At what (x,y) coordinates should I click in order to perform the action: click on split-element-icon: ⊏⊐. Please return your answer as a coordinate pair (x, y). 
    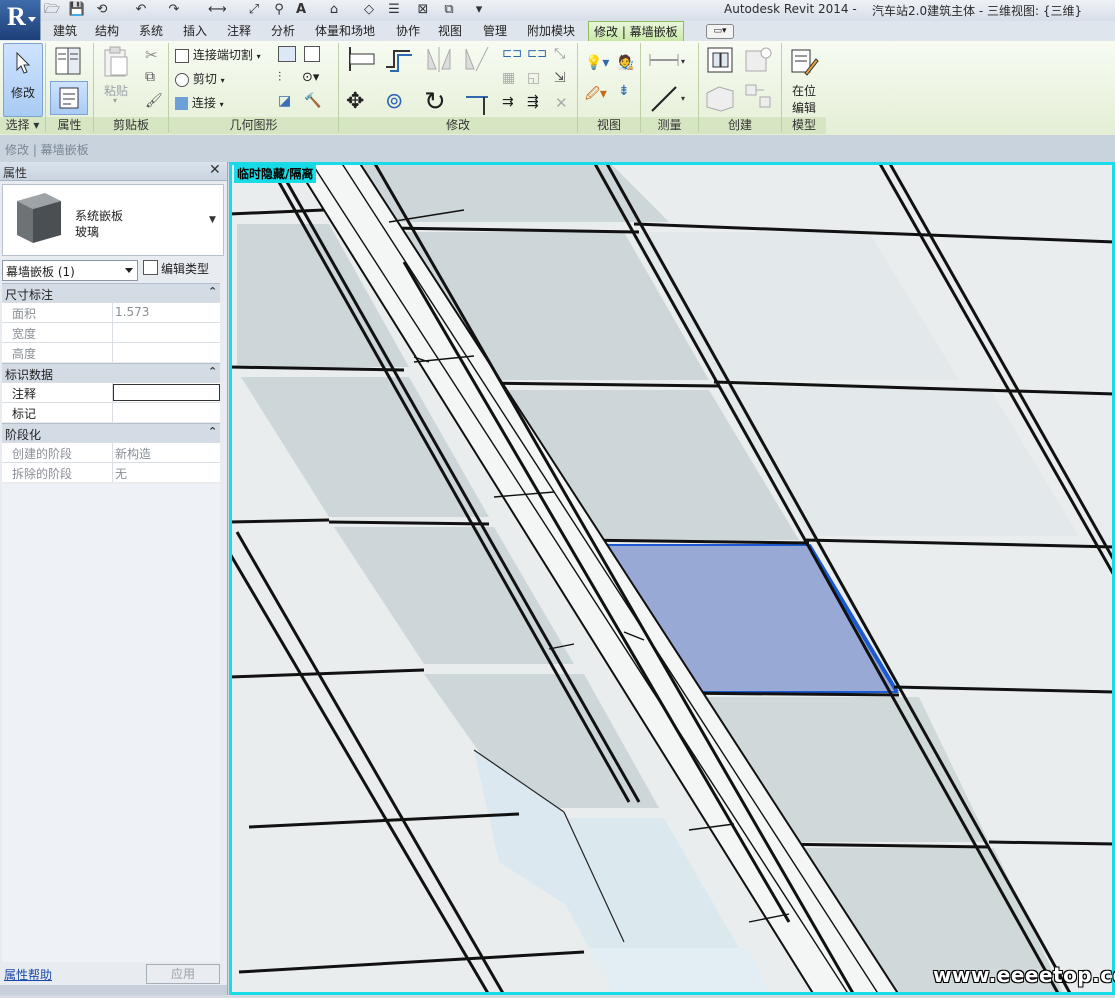
    Looking at the image, I should click on (512, 53).